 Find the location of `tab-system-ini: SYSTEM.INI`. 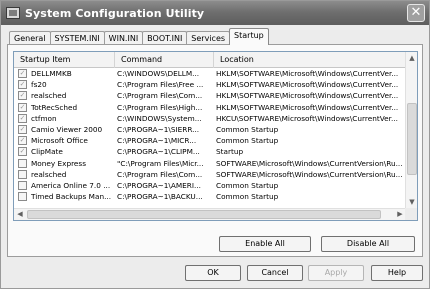

tab-system-ini: SYSTEM.INI is located at coordinates (77, 38).